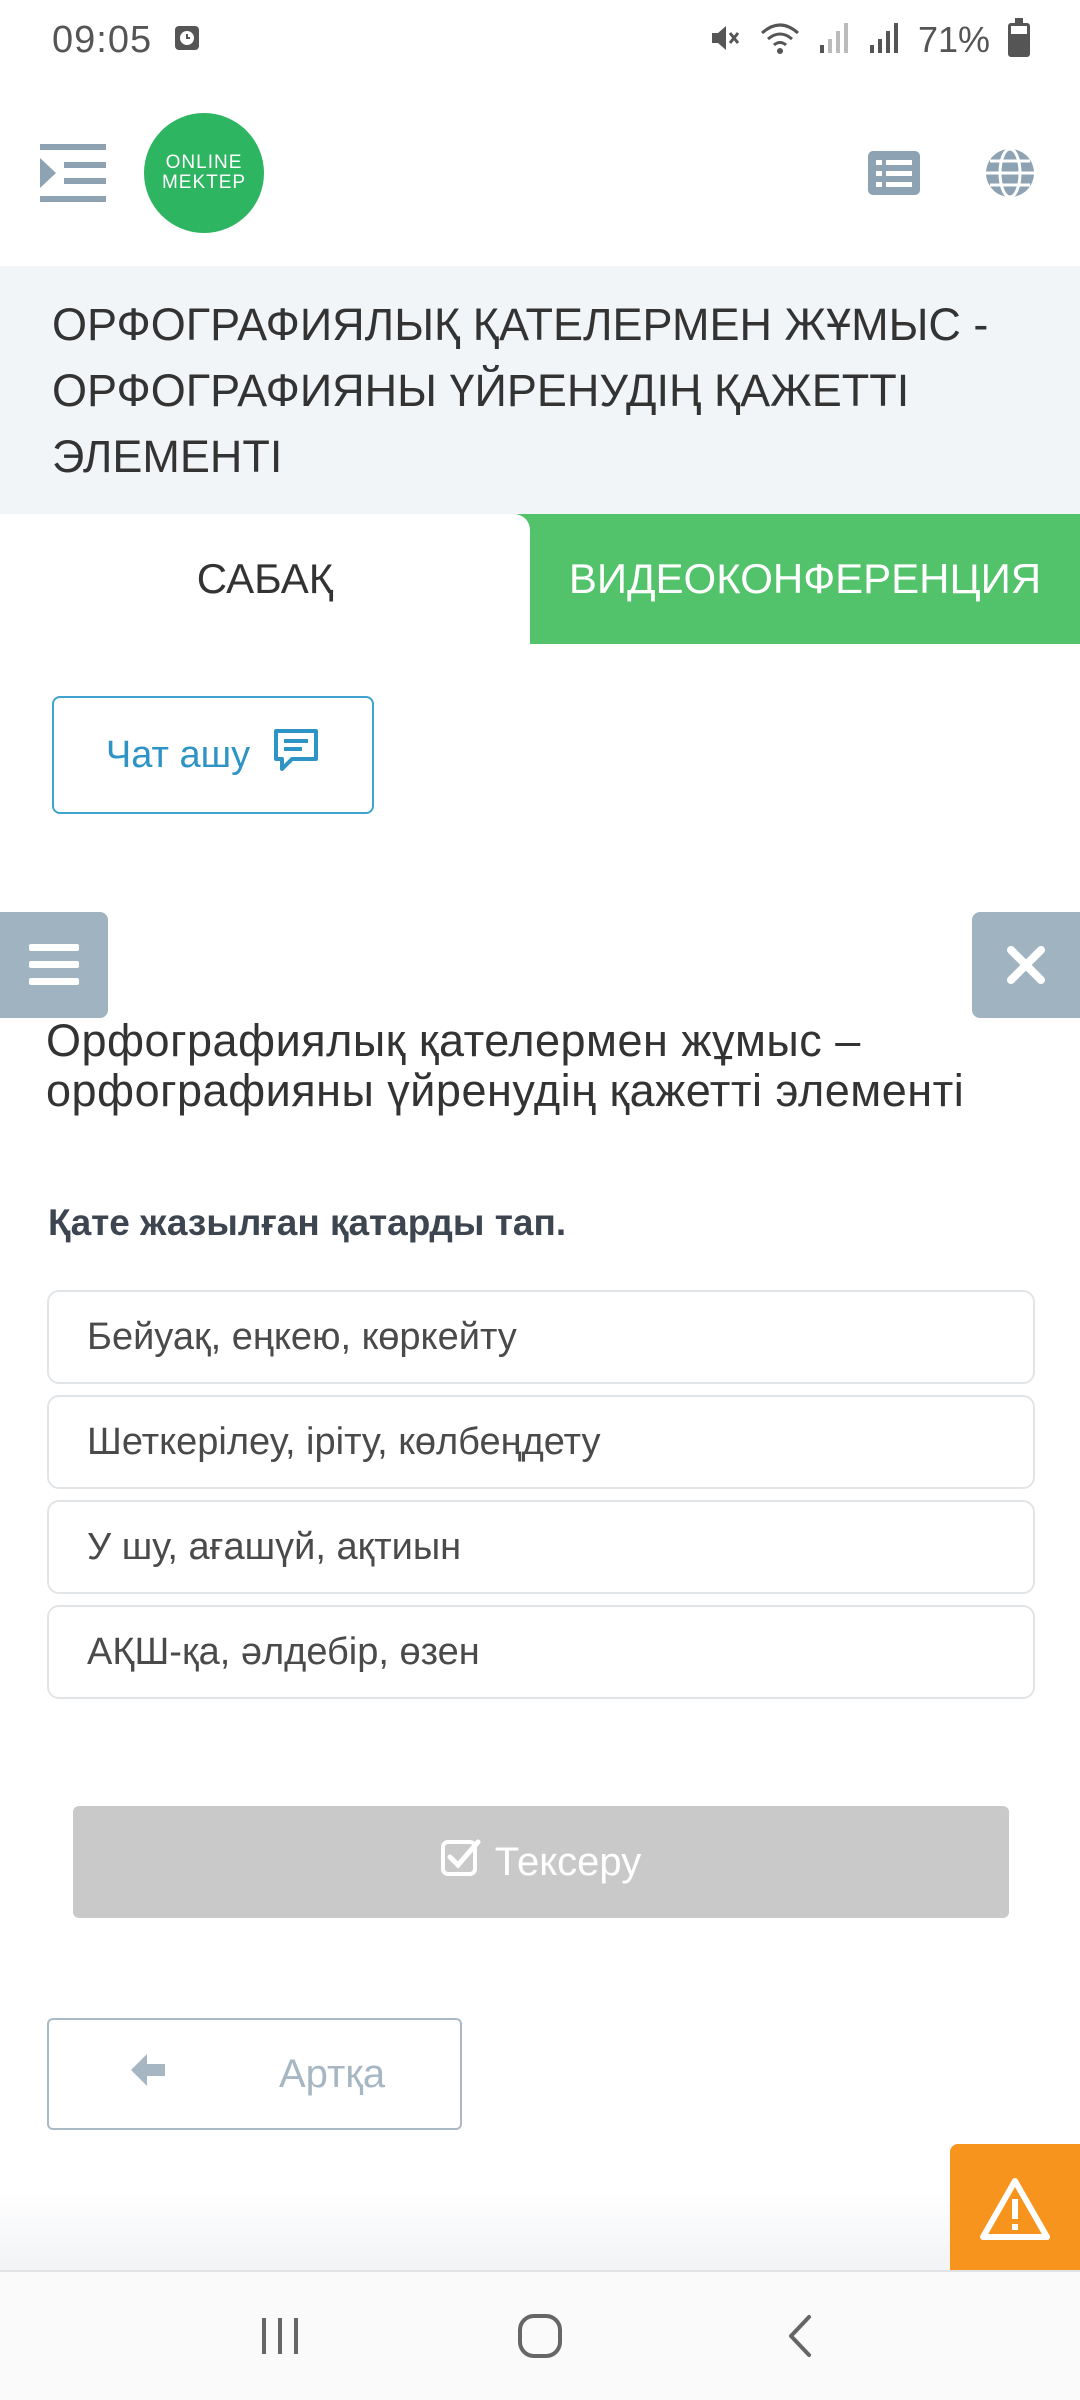 Image resolution: width=1080 pixels, height=2400 pixels. Describe the element at coordinates (780, 40) in the screenshot. I see `wifi-icon` at that location.